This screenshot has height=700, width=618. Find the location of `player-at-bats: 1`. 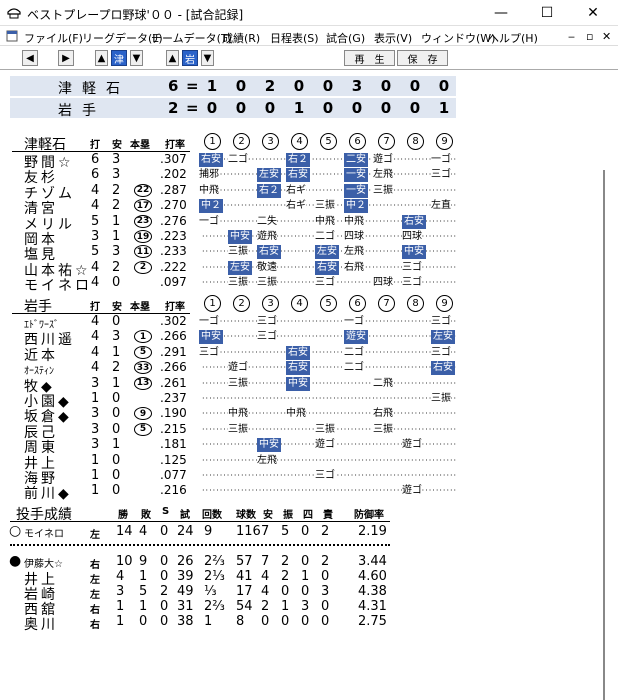

player-at-bats: 1 is located at coordinates (95, 460).